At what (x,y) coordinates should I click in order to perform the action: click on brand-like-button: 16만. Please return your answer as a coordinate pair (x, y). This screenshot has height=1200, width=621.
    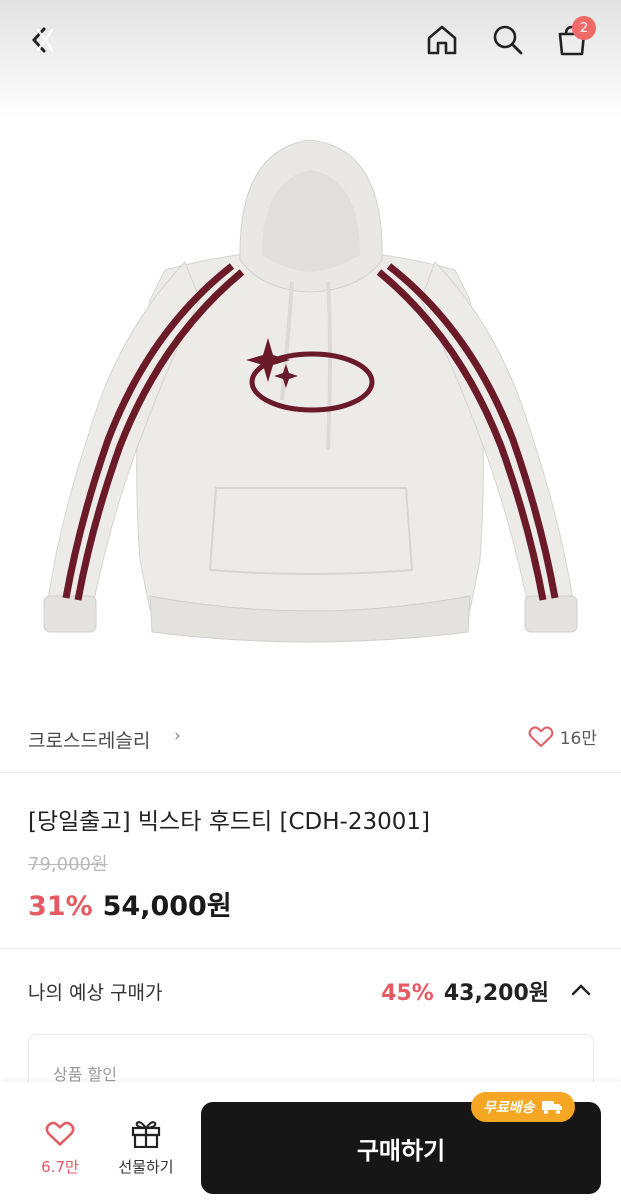
    Looking at the image, I should click on (562, 736).